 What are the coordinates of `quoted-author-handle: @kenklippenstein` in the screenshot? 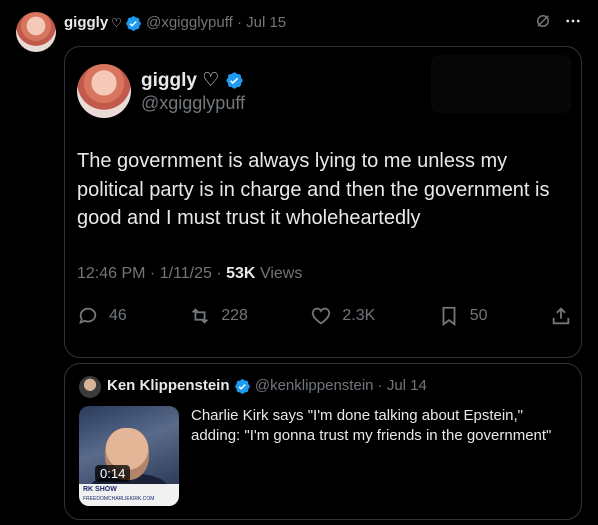 It's located at (314, 385).